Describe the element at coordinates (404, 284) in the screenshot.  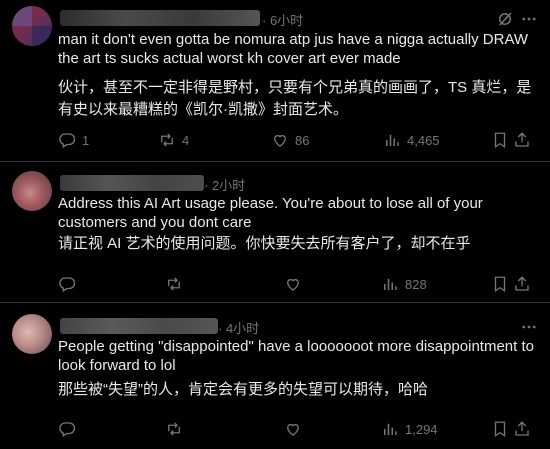
I see `views-button: 828` at that location.